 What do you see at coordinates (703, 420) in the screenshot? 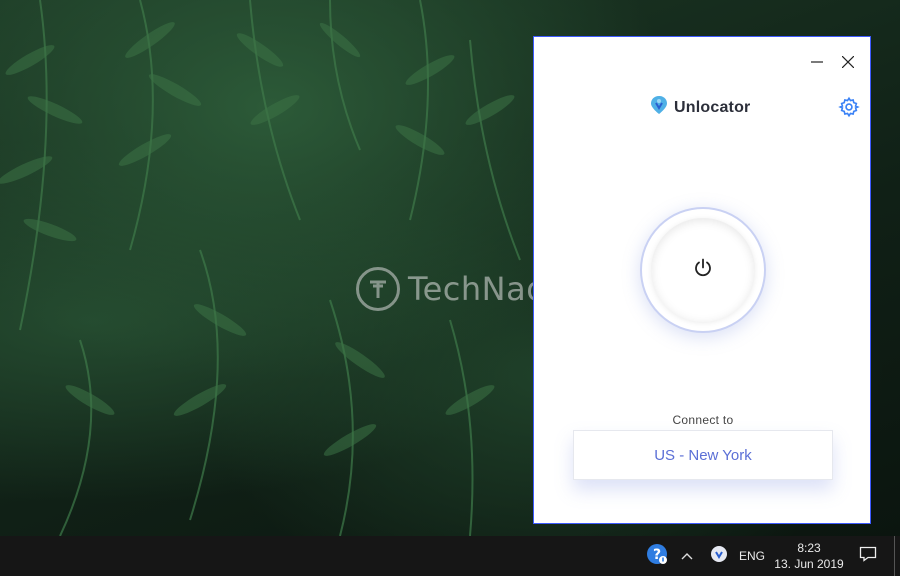
I see `connect-to-label: Connect to` at bounding box center [703, 420].